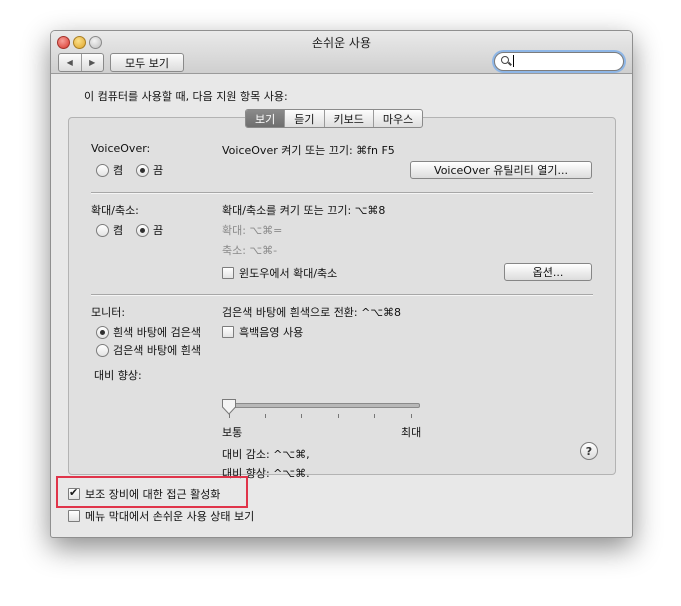 Image resolution: width=681 pixels, height=606 pixels. Describe the element at coordinates (308, 150) in the screenshot. I see `voiceover-shortcut-text: VoiceOver 켜기 또는 끄기: ⌘fn F5` at that location.